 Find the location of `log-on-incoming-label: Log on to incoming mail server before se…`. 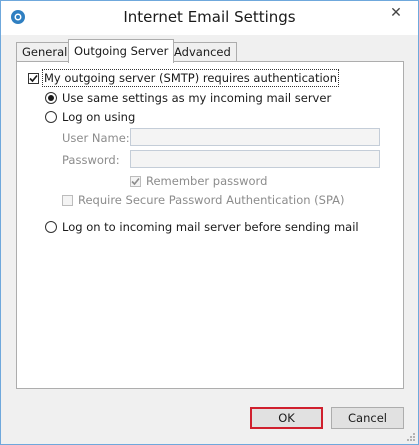

log-on-incoming-label: Log on to incoming mail server before se… is located at coordinates (210, 227).